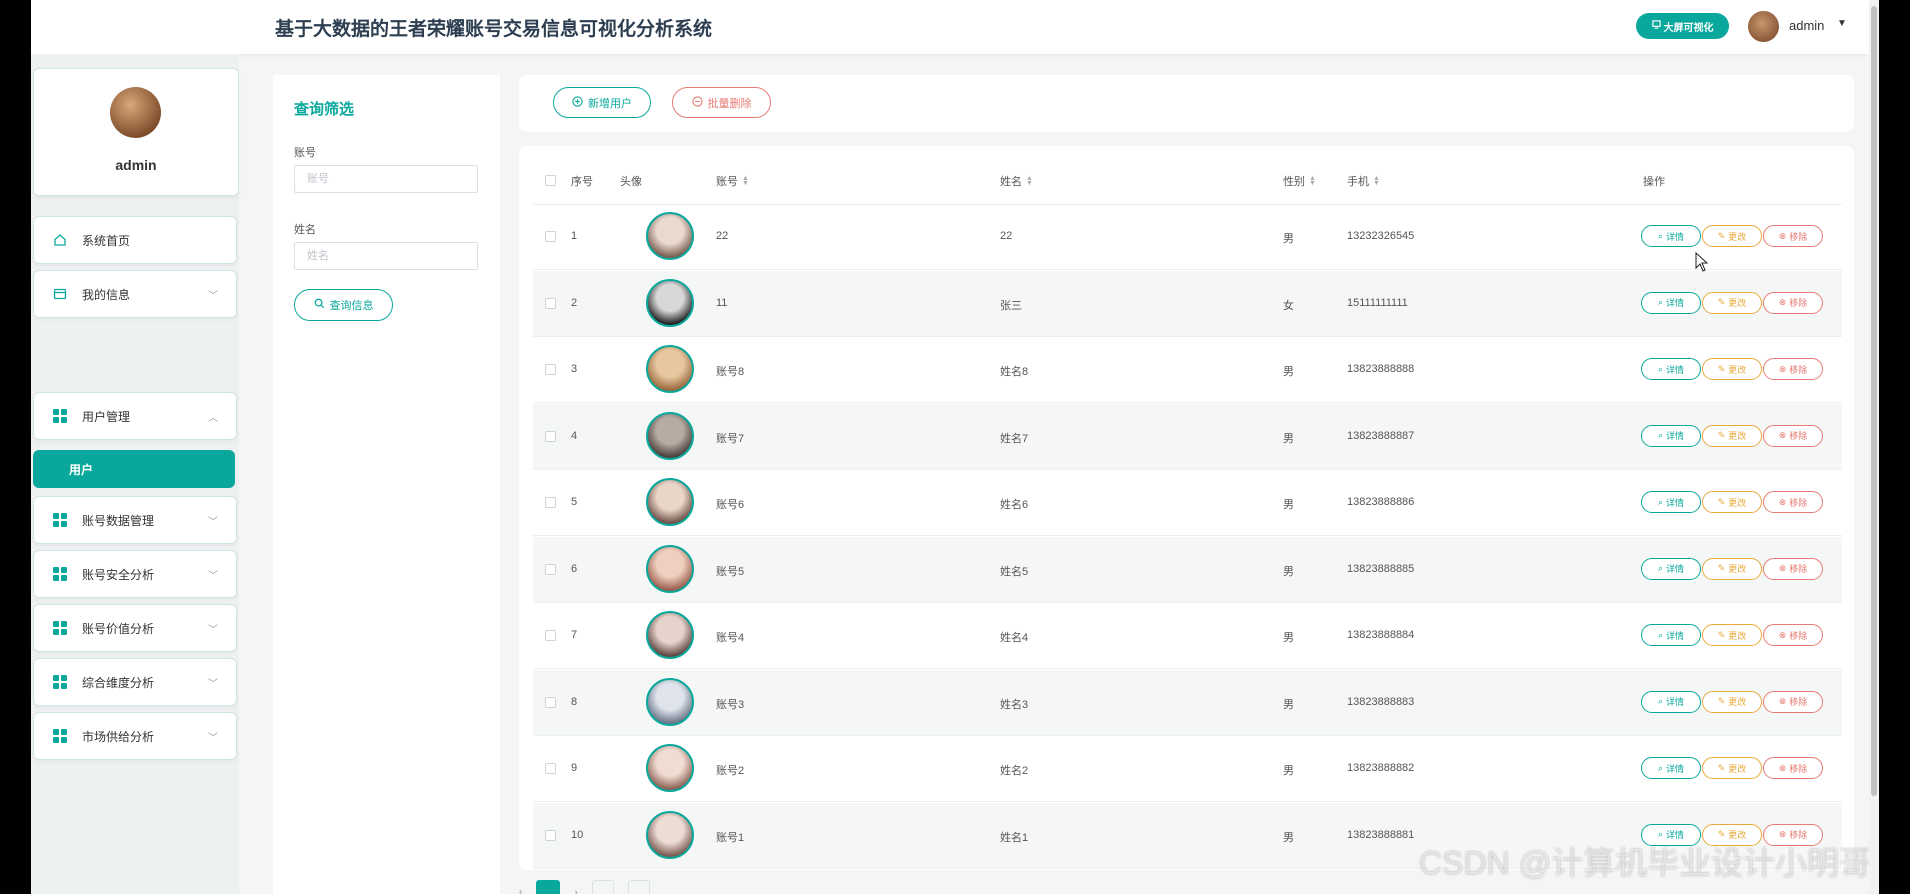 The height and width of the screenshot is (894, 1910). I want to click on page-scrollbar, so click(1874, 447).